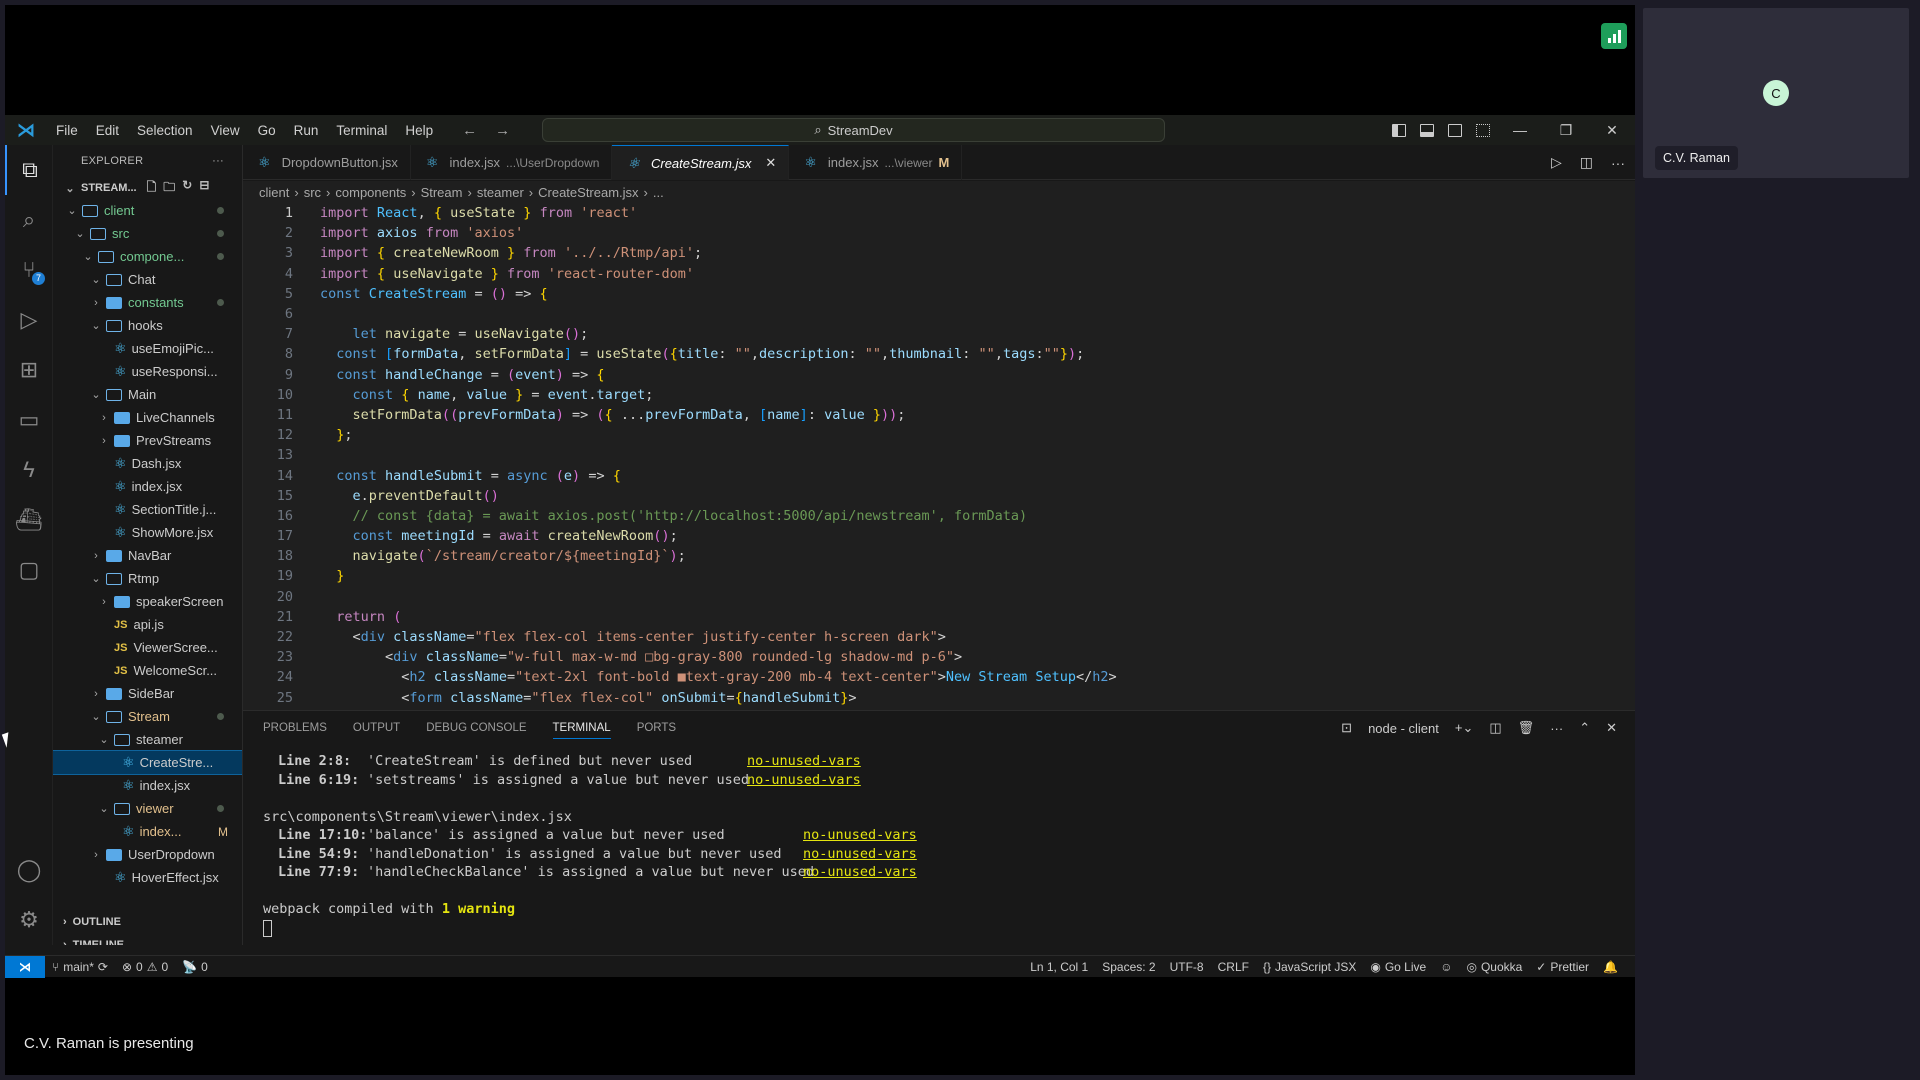  What do you see at coordinates (152, 188) in the screenshot?
I see `new-file-icon: 🗋` at bounding box center [152, 188].